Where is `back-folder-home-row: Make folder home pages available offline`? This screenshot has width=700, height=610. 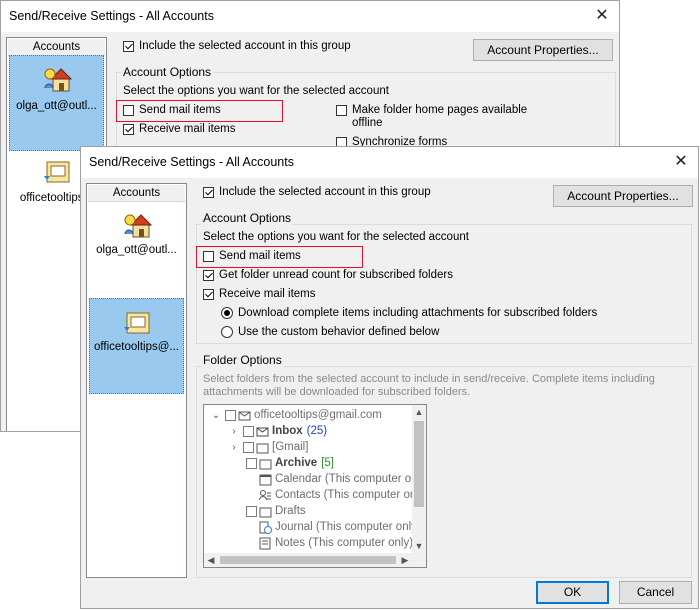 back-folder-home-row: Make folder home pages available offline is located at coordinates (431, 117).